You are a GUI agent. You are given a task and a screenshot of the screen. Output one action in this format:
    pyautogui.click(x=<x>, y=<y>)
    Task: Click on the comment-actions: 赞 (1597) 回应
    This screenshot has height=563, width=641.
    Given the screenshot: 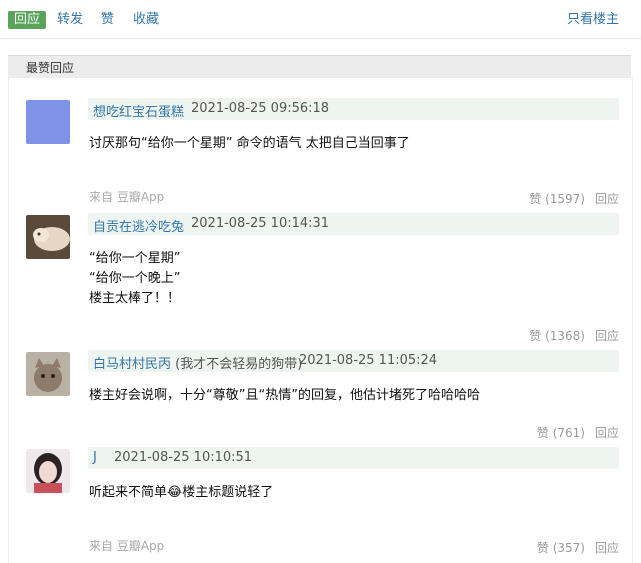 What is the action you would take?
    pyautogui.click(x=574, y=198)
    